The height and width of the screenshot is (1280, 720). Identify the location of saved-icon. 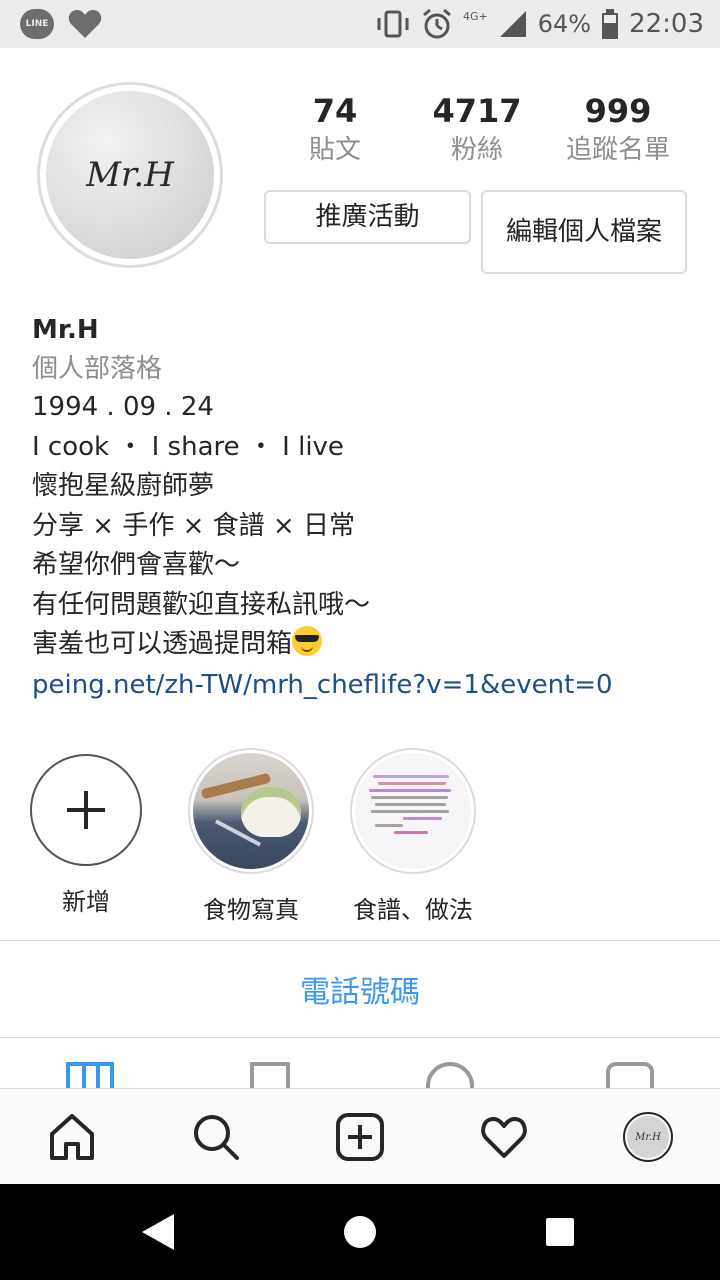
(450, 1075).